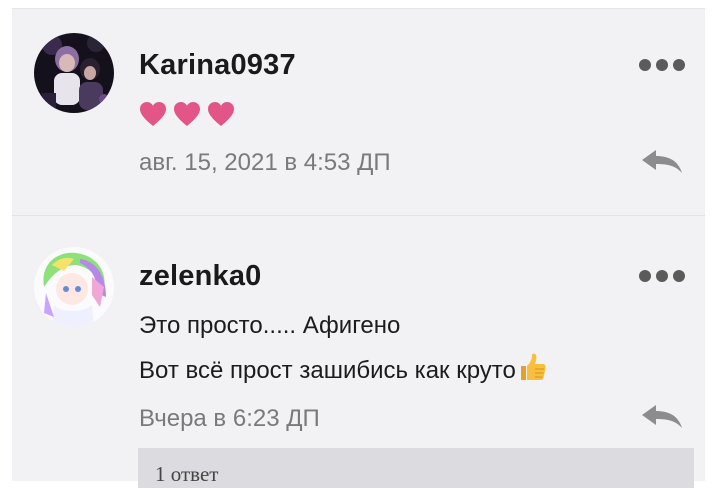  Describe the element at coordinates (327, 370) in the screenshot. I see `comment-text: Вот всё прост зашибись как круто` at that location.